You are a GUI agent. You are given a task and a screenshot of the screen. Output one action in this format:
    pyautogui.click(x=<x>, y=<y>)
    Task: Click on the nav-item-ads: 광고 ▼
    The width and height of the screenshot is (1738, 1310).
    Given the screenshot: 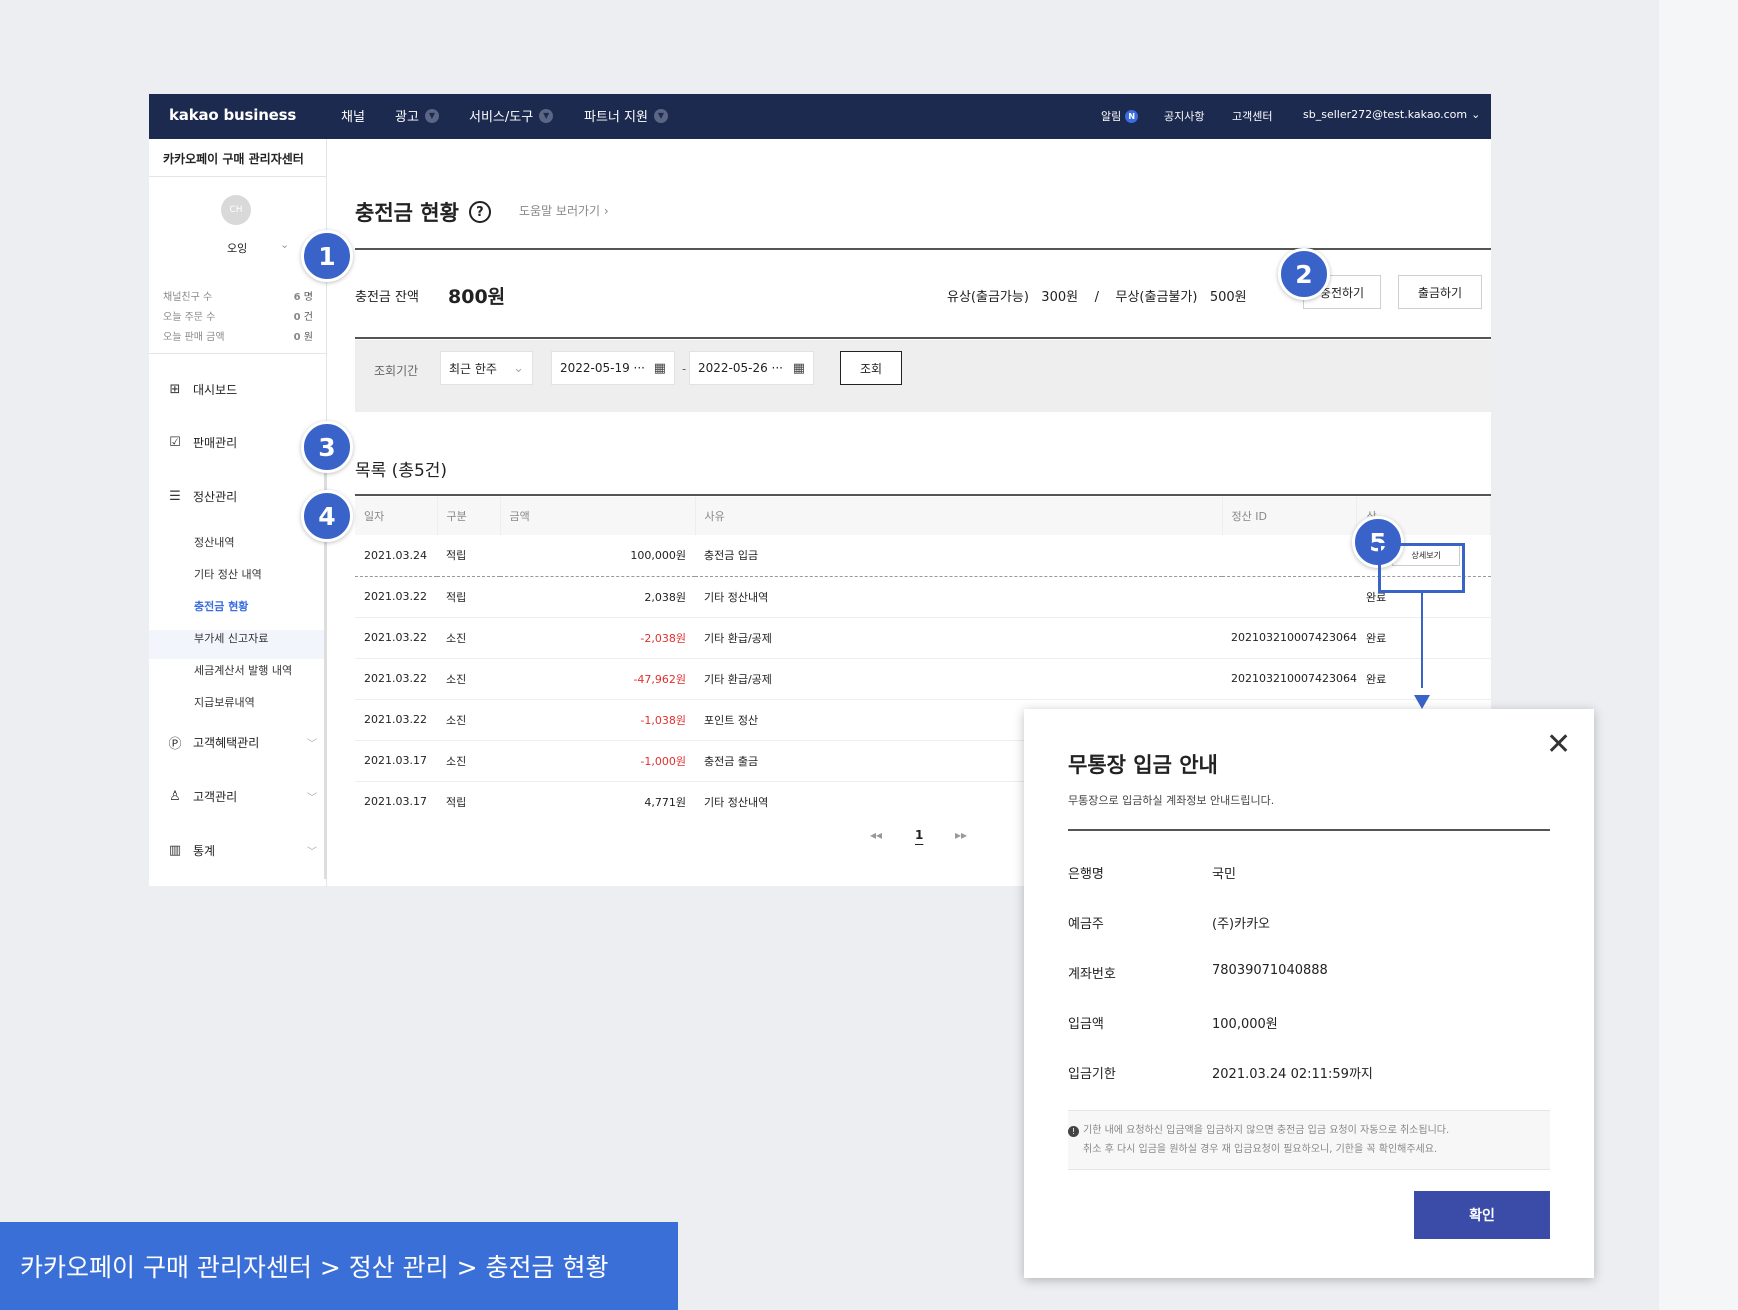 What is the action you would take?
    pyautogui.click(x=417, y=115)
    